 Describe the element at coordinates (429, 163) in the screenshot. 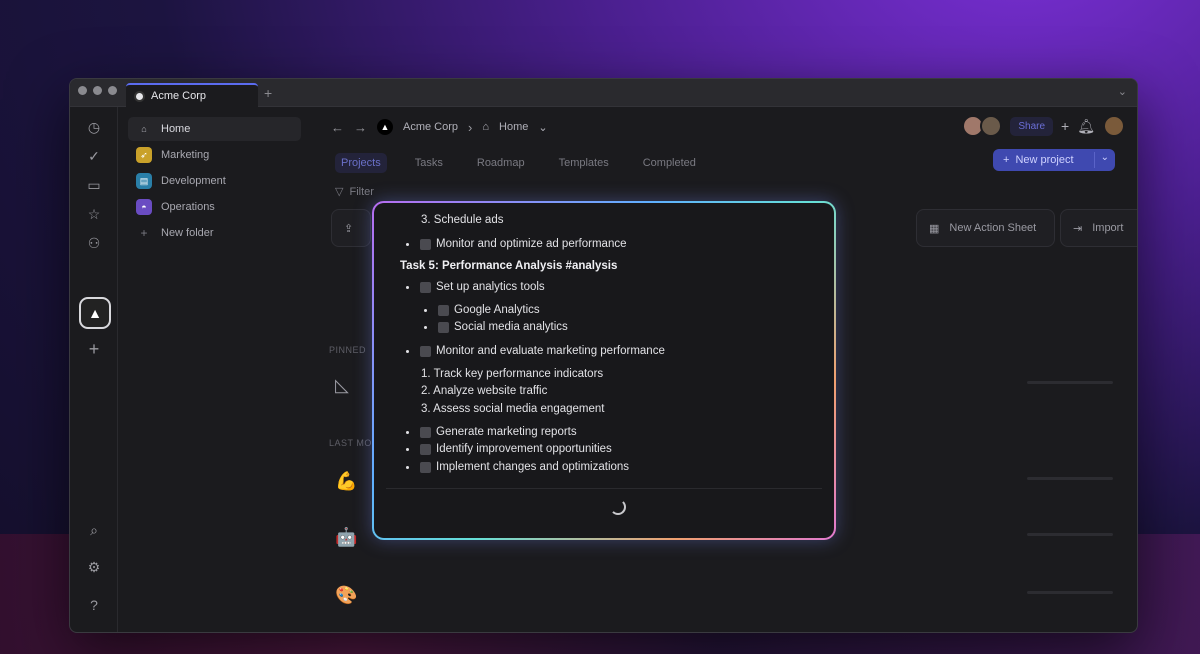

I see `tab-tasks: Tasks` at that location.